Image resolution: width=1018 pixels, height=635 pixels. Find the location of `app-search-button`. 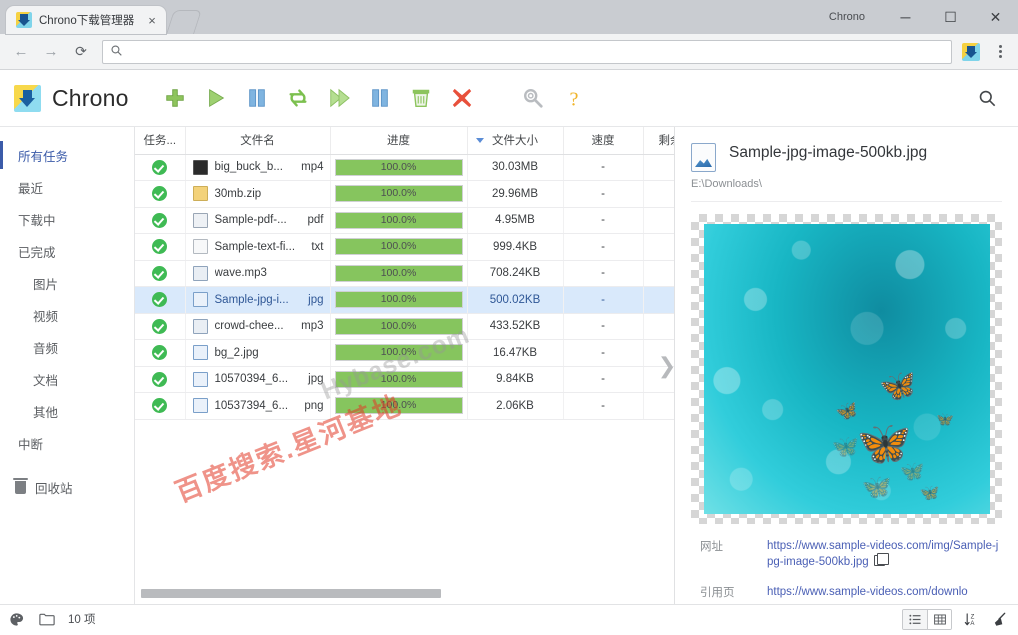

app-search-button is located at coordinates (987, 98).